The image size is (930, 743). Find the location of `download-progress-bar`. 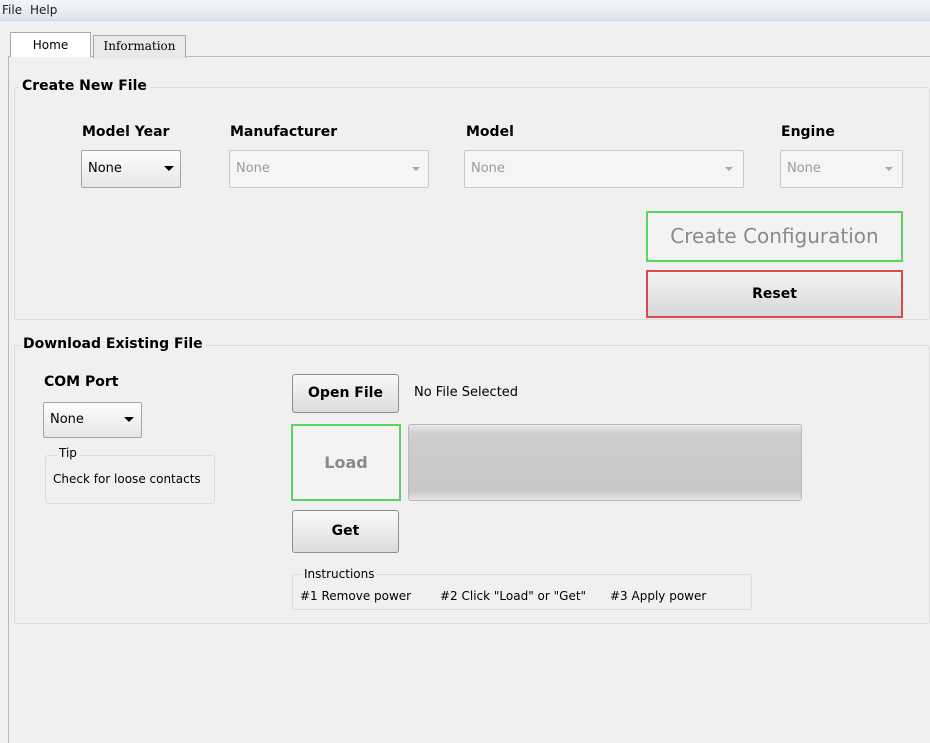

download-progress-bar is located at coordinates (605, 462).